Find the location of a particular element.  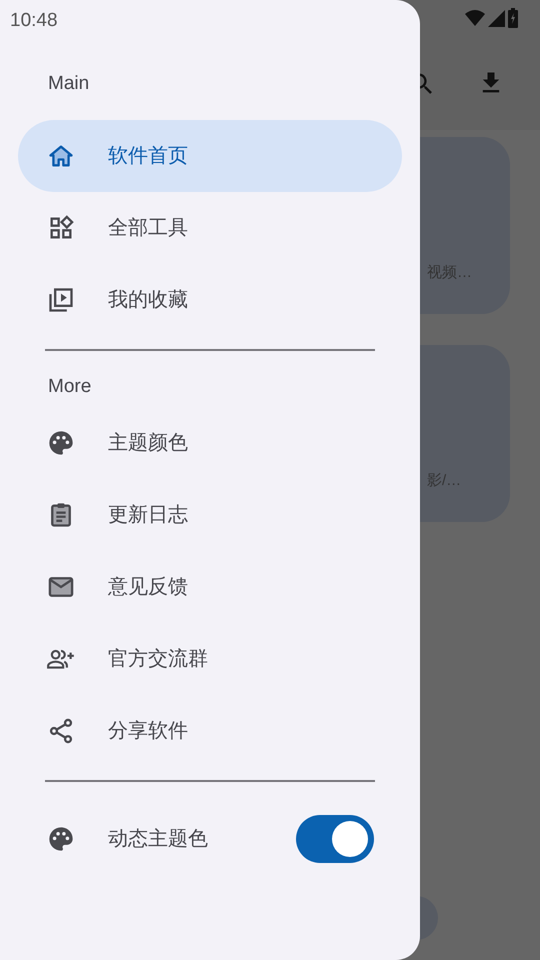

signal-icon is located at coordinates (496, 18).